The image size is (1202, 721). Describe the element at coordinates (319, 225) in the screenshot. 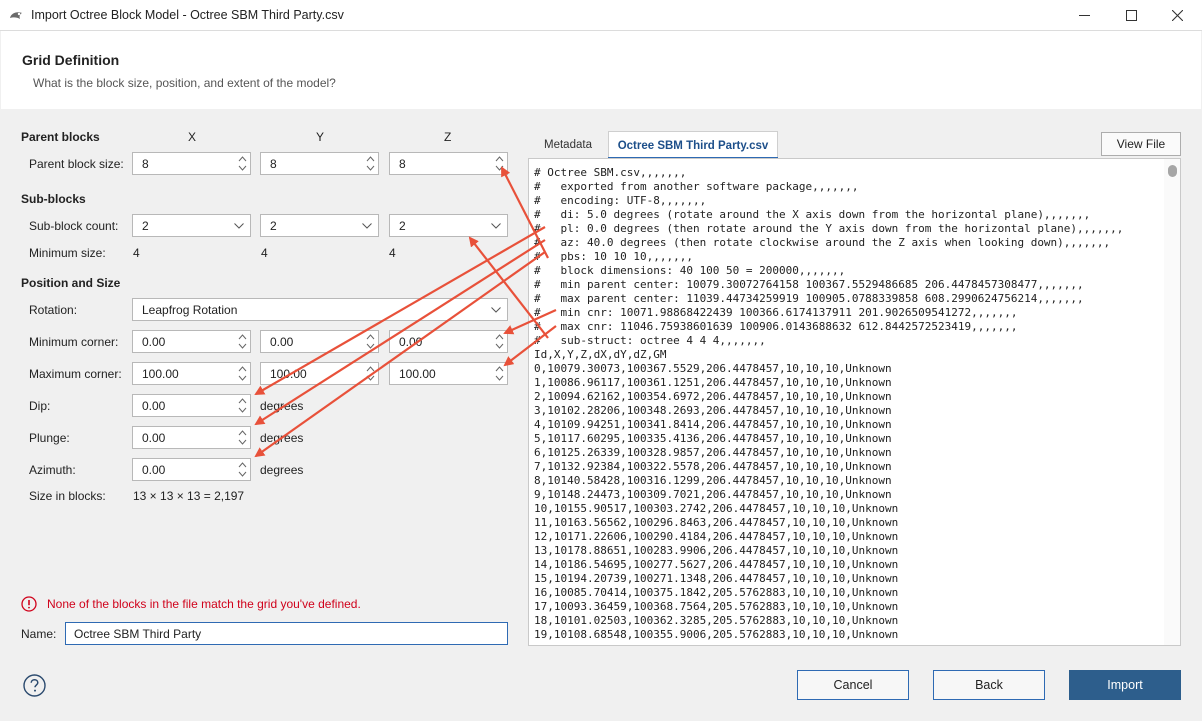

I see `sub-block-count-y-select: 2` at that location.